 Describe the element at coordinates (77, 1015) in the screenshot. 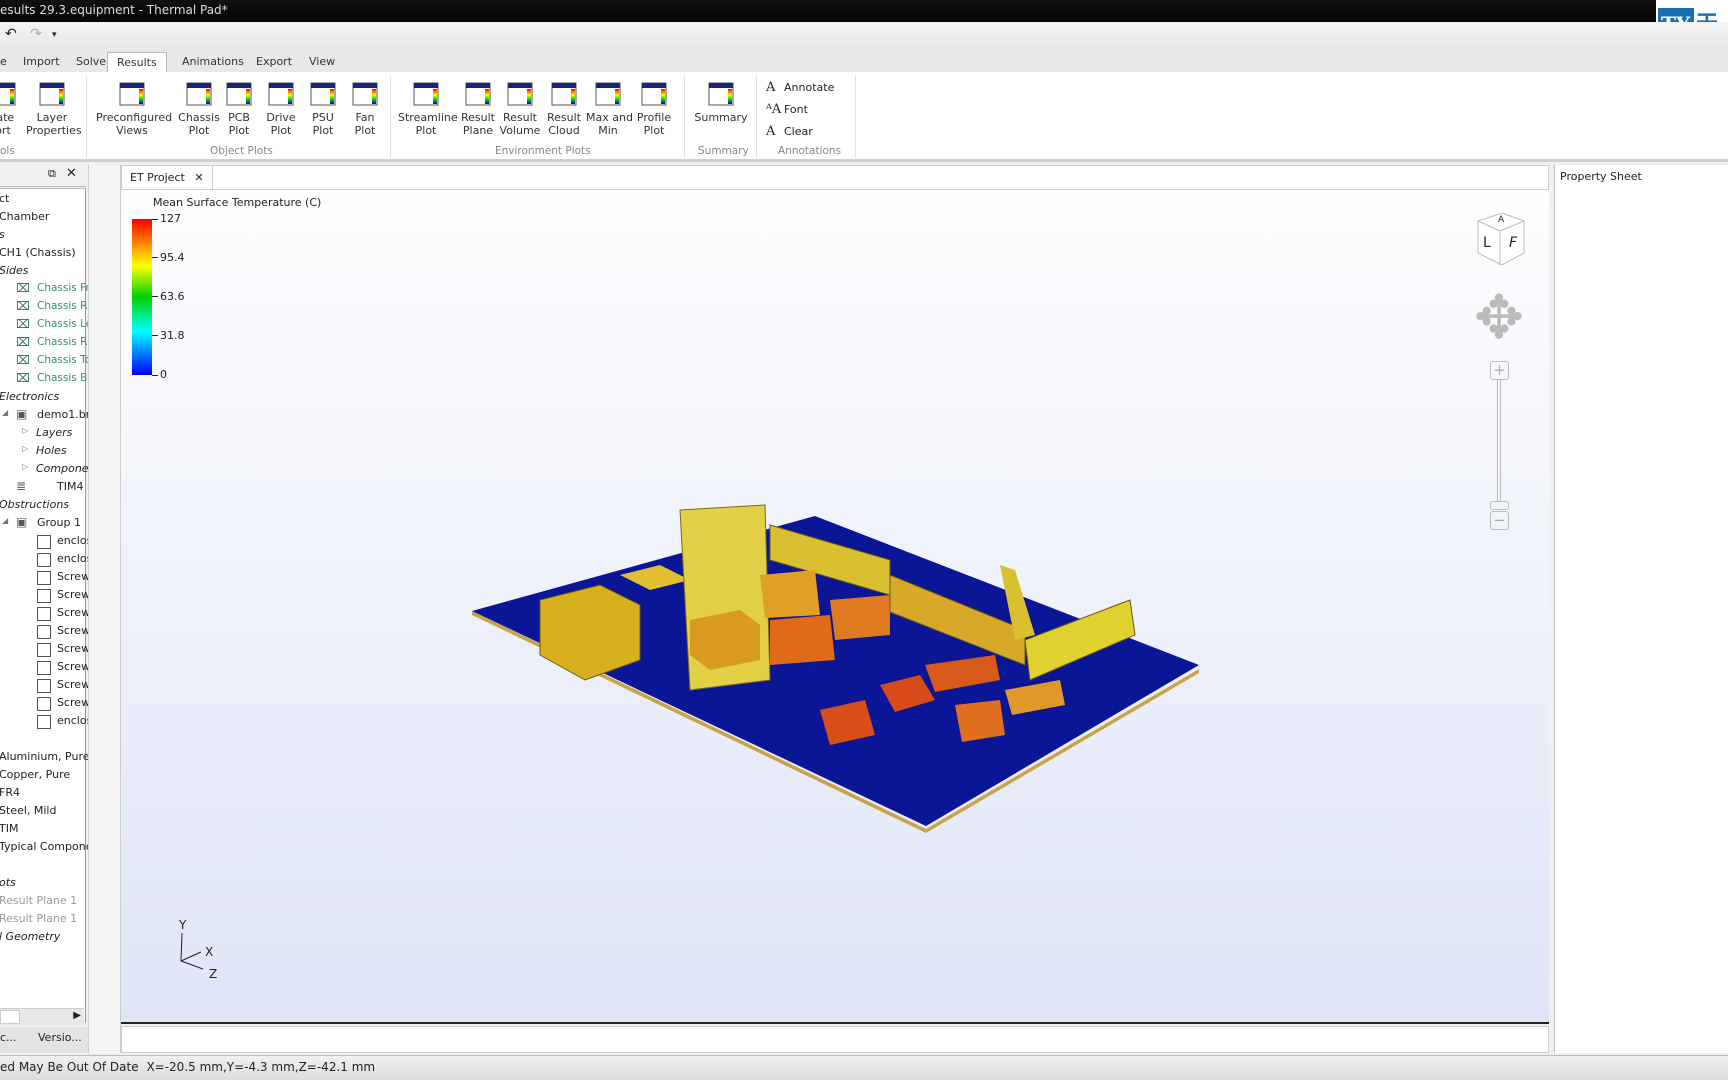

I see `scroll-right-icon: ▶` at that location.